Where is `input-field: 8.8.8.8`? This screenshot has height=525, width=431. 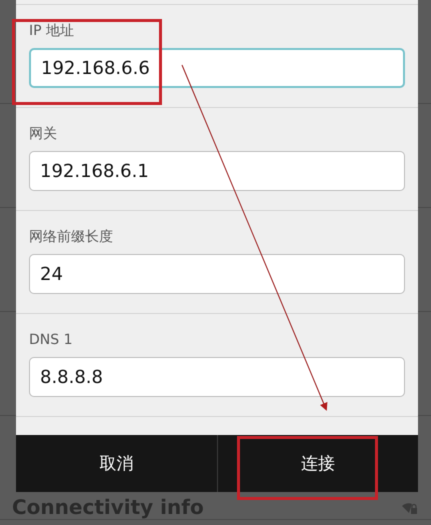
input-field: 8.8.8.8 is located at coordinates (217, 377).